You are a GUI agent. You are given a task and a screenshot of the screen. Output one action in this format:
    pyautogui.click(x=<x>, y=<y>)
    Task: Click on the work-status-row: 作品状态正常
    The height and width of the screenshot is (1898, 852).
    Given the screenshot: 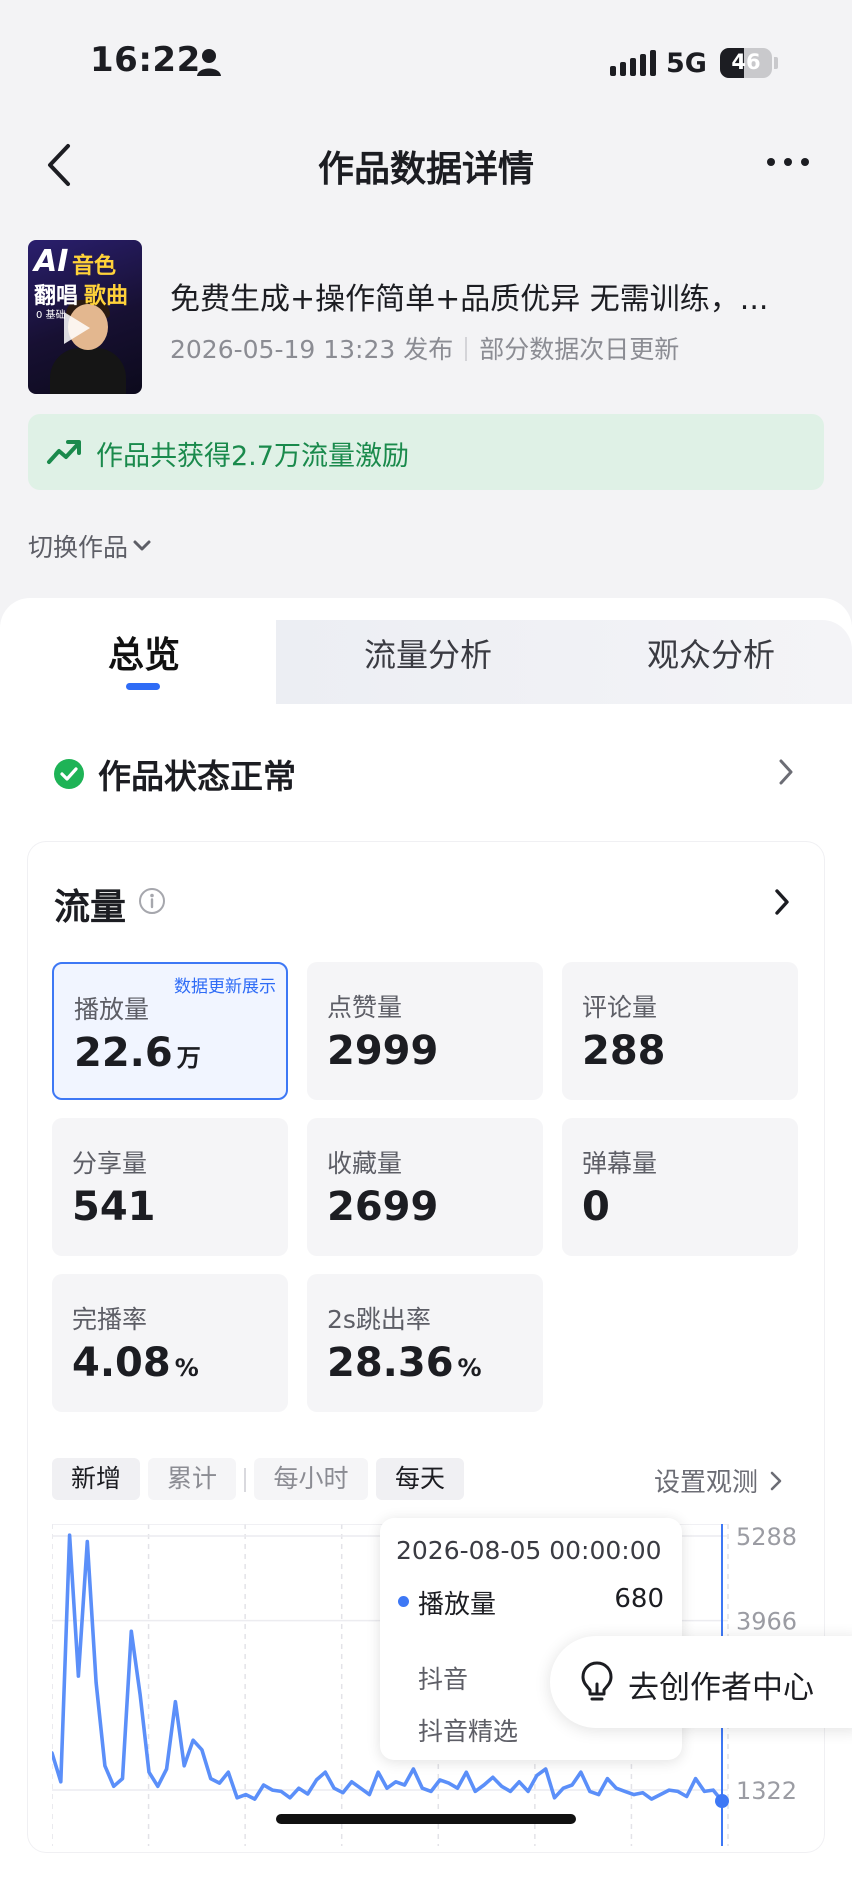 What is the action you would take?
    pyautogui.click(x=175, y=774)
    